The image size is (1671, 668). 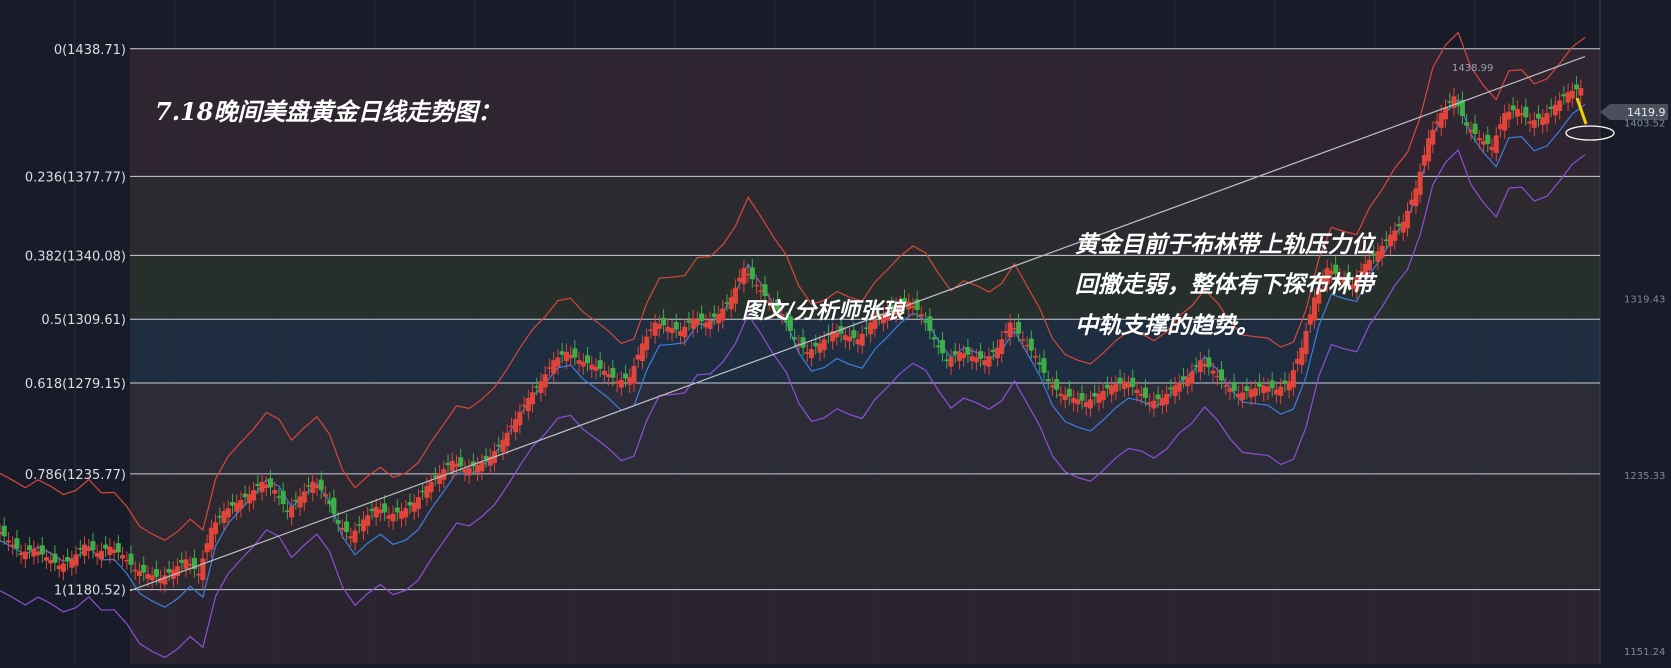 What do you see at coordinates (1644, 476) in the screenshot?
I see `y-axis-tick: 1235.33` at bounding box center [1644, 476].